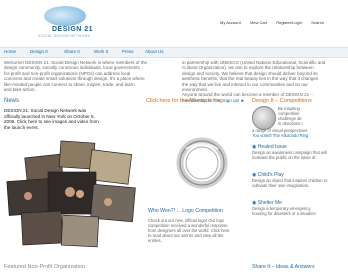  Describe the element at coordinates (284, 213) in the screenshot. I see `item-line: housing for disasters or a situation` at that location.